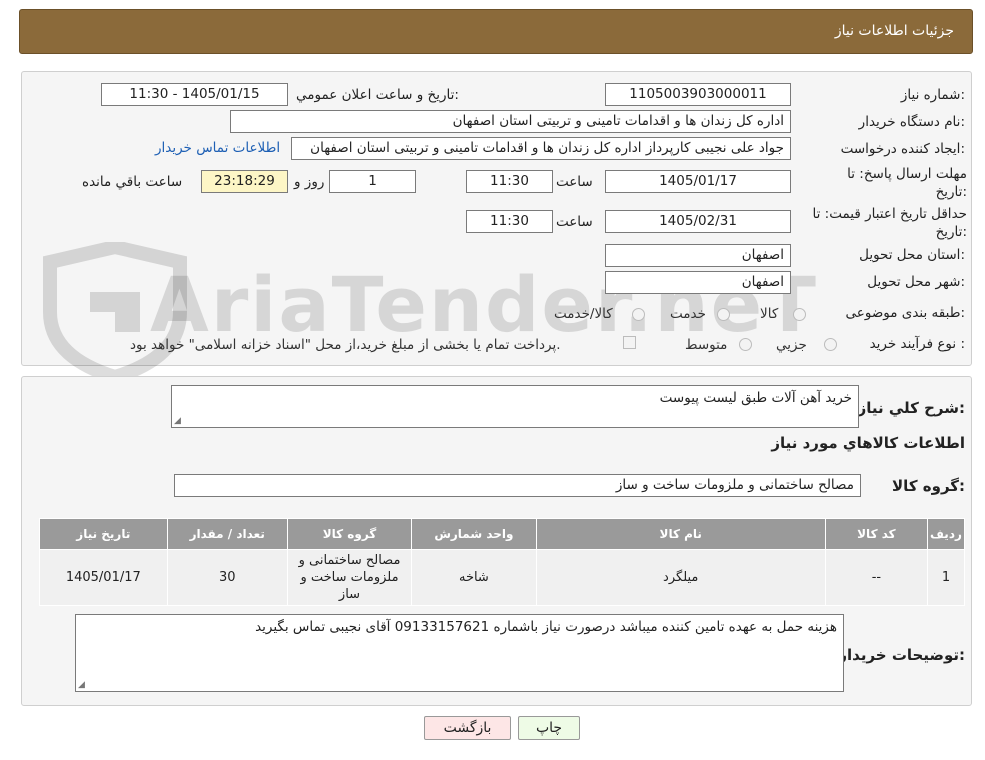  I want to click on col-date-header: تاریخ نیاز, so click(103, 534).